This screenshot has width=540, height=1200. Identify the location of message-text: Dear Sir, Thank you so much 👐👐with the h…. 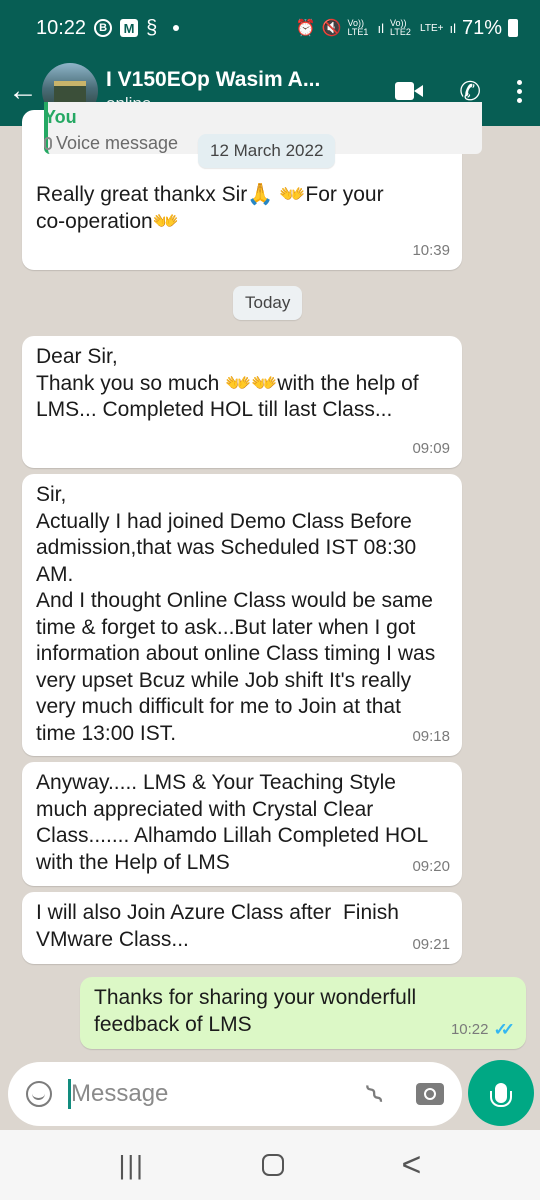
(227, 383).